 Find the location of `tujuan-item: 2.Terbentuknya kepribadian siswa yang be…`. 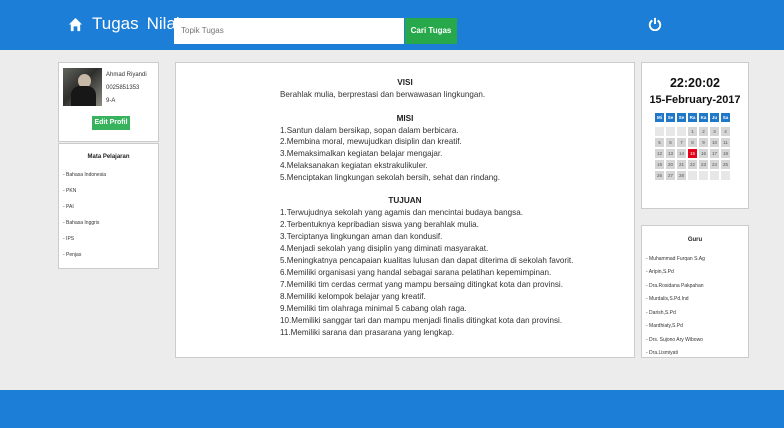

tujuan-item: 2.Terbentuknya kepribadian siswa yang be… is located at coordinates (379, 224).